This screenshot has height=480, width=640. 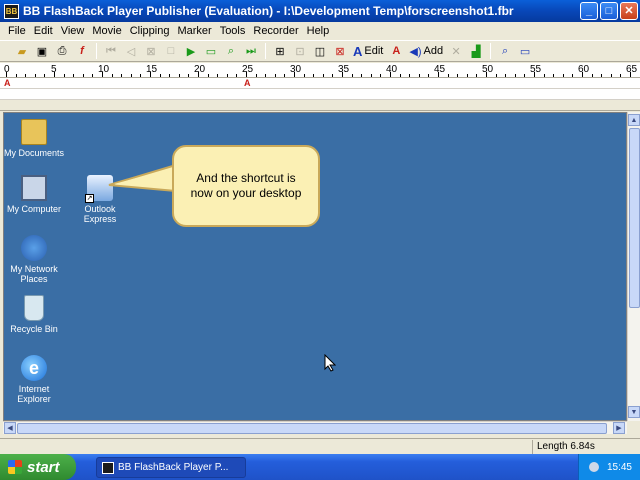 What do you see at coordinates (15, 467) in the screenshot?
I see `windows-flag-icon` at bounding box center [15, 467].